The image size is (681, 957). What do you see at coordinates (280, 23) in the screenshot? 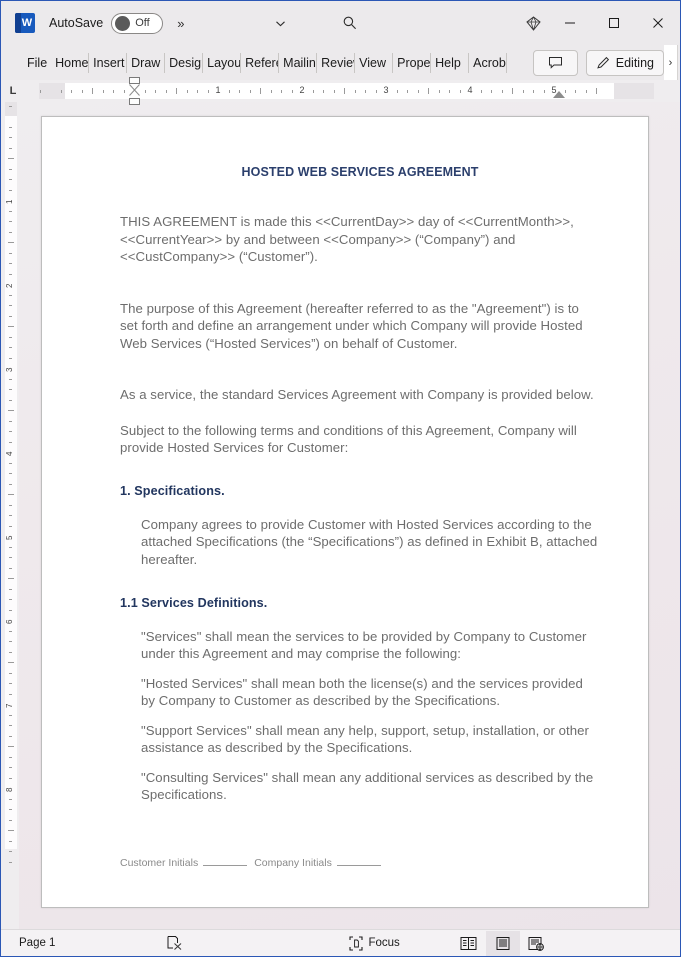
I see `chevron-down-icon` at bounding box center [280, 23].